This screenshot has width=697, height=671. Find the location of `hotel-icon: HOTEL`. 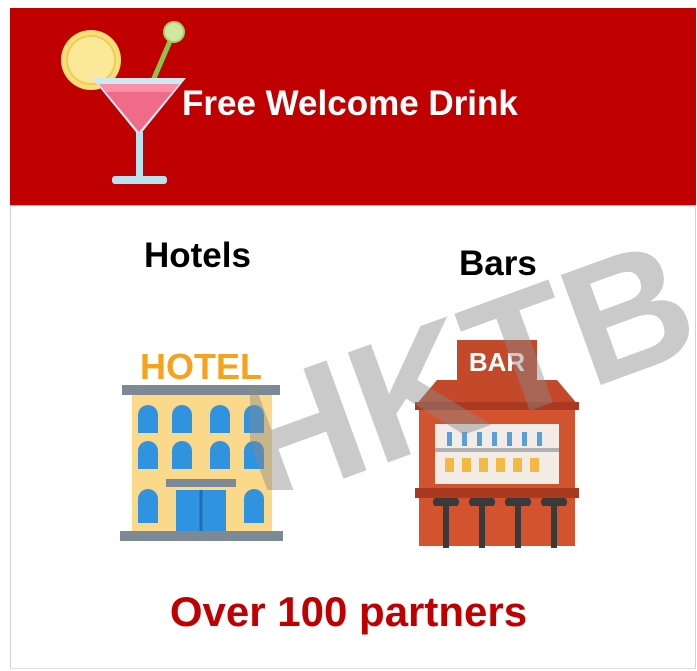

hotel-icon: HOTEL is located at coordinates (201, 443).